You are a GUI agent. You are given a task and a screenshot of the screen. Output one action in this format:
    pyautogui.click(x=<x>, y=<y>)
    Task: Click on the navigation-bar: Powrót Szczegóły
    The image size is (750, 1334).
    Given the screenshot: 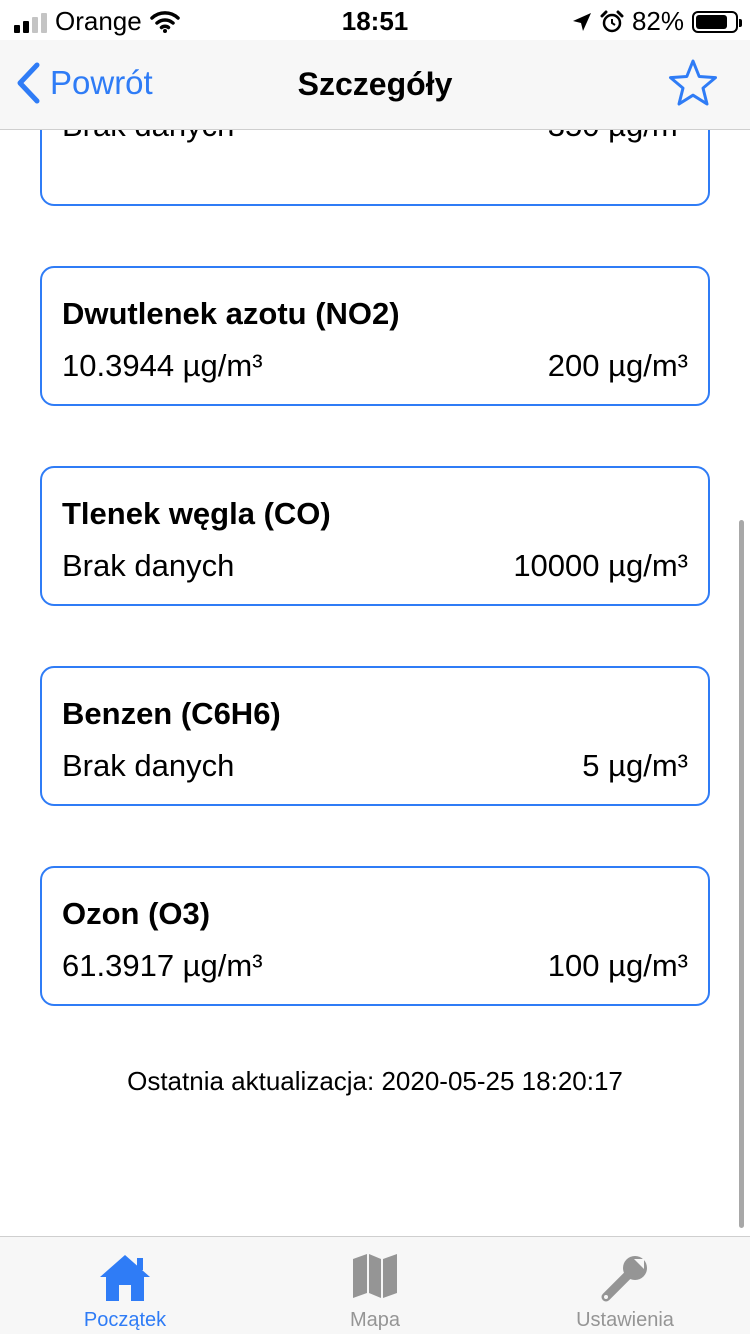 What is the action you would take?
    pyautogui.click(x=375, y=85)
    